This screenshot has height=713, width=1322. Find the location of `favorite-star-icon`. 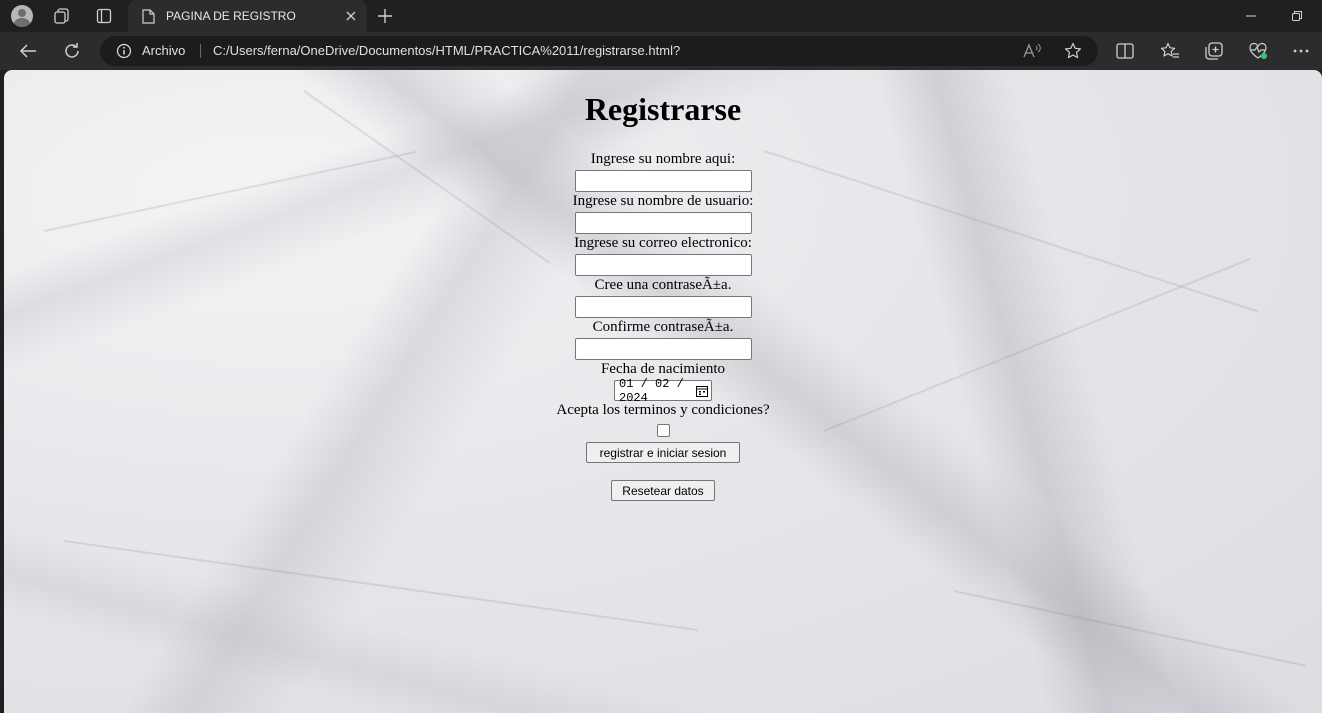

favorite-star-icon is located at coordinates (1073, 51).